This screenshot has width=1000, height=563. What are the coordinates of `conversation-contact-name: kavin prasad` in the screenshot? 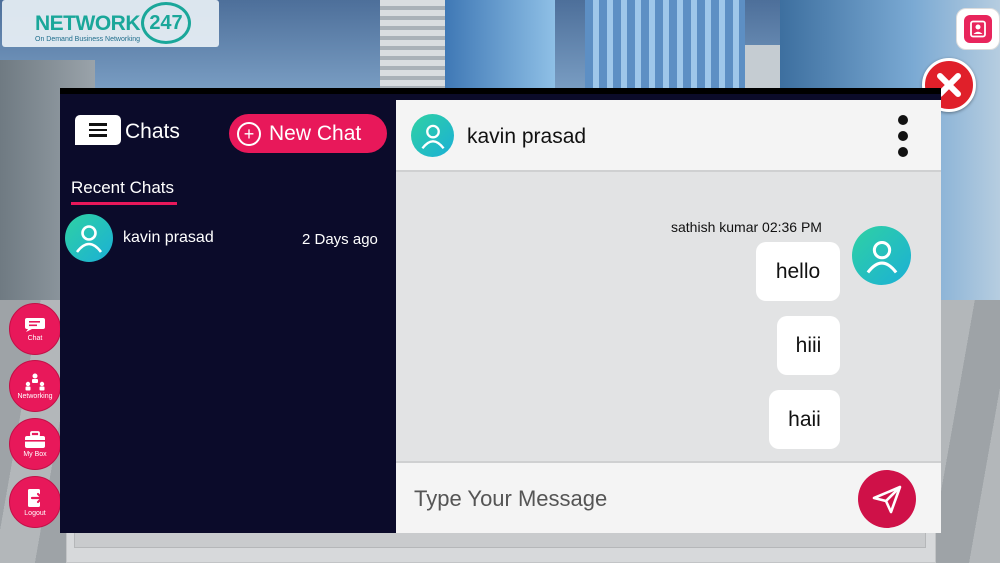 It's located at (527, 136).